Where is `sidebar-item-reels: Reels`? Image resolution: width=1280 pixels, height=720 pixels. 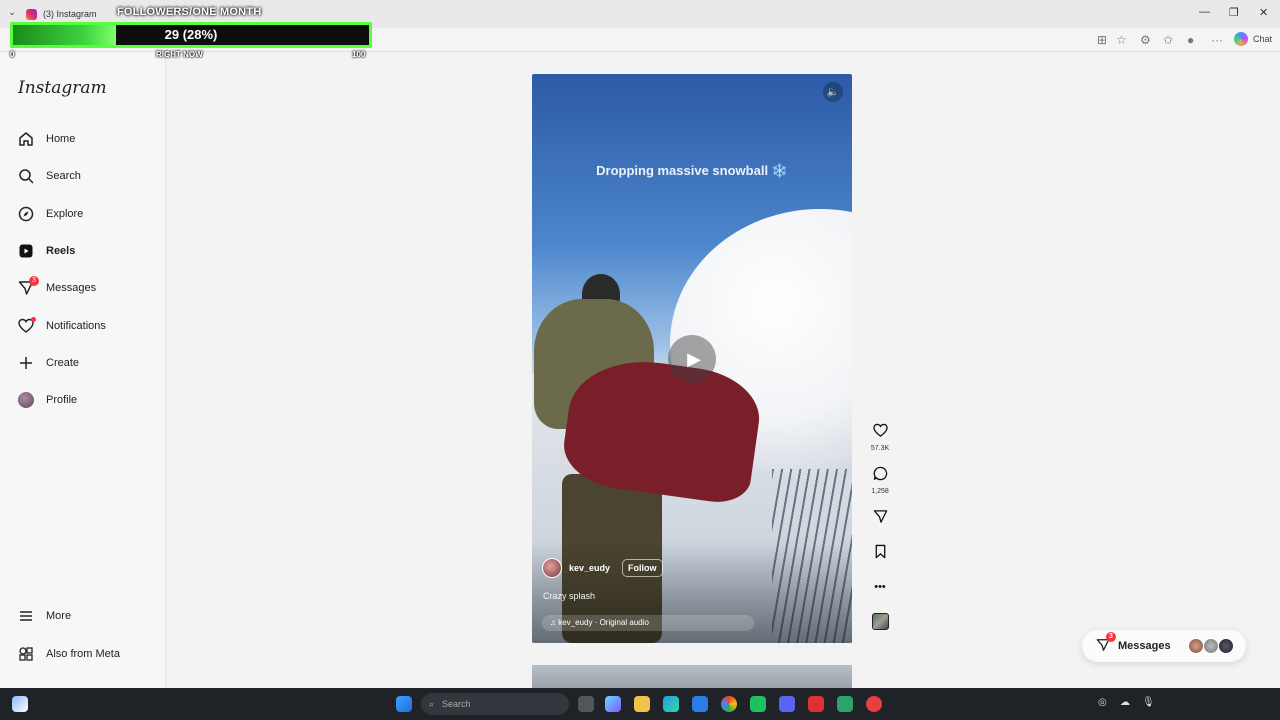 sidebar-item-reels: Reels is located at coordinates (46, 251).